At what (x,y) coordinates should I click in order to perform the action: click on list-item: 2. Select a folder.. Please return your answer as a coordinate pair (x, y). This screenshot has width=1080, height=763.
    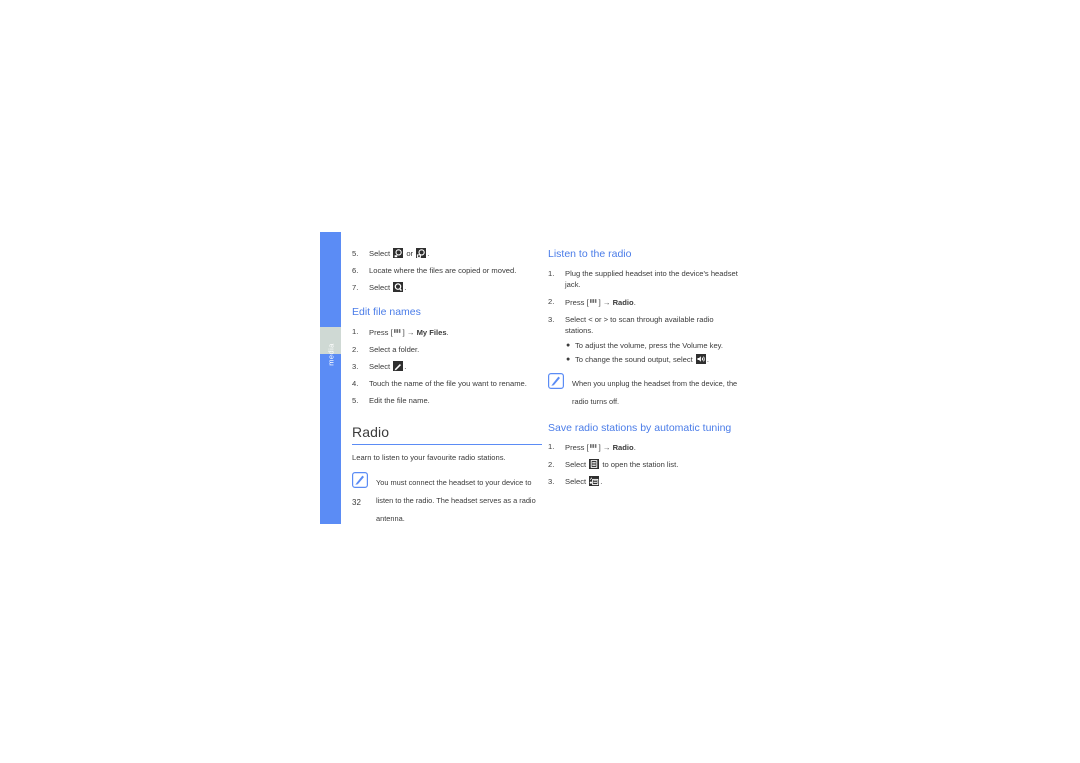
    Looking at the image, I should click on (447, 349).